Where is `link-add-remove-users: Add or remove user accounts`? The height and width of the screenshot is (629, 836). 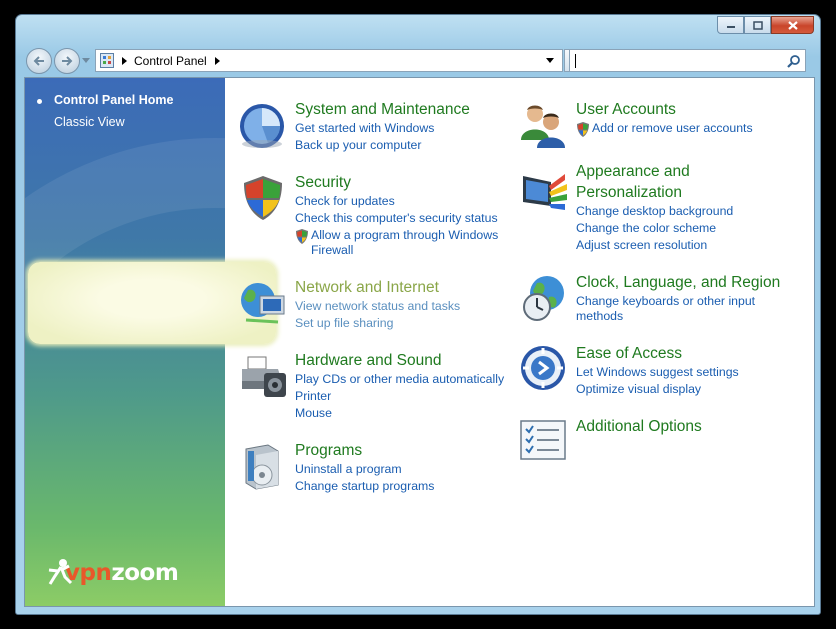
link-add-remove-users: Add or remove user accounts is located at coordinates (672, 128).